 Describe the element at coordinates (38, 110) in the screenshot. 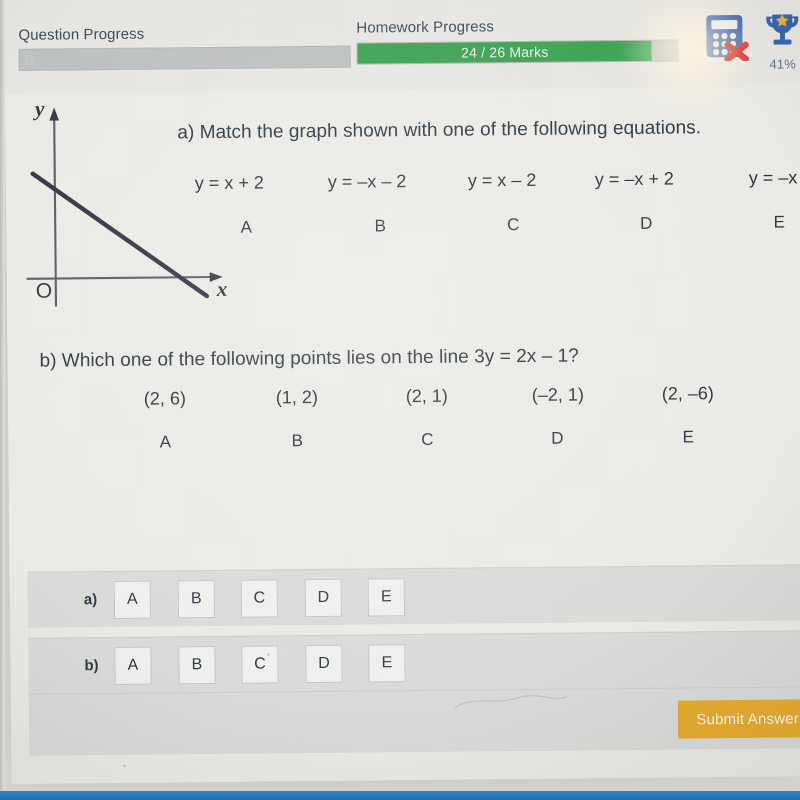

I see `y-axis-label: y` at that location.